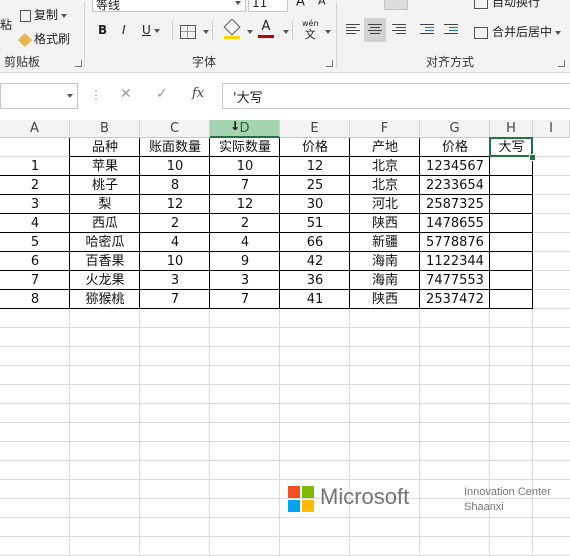 Image resolution: width=570 pixels, height=556 pixels. Describe the element at coordinates (105, 147) in the screenshot. I see `header-cell: 品种` at that location.